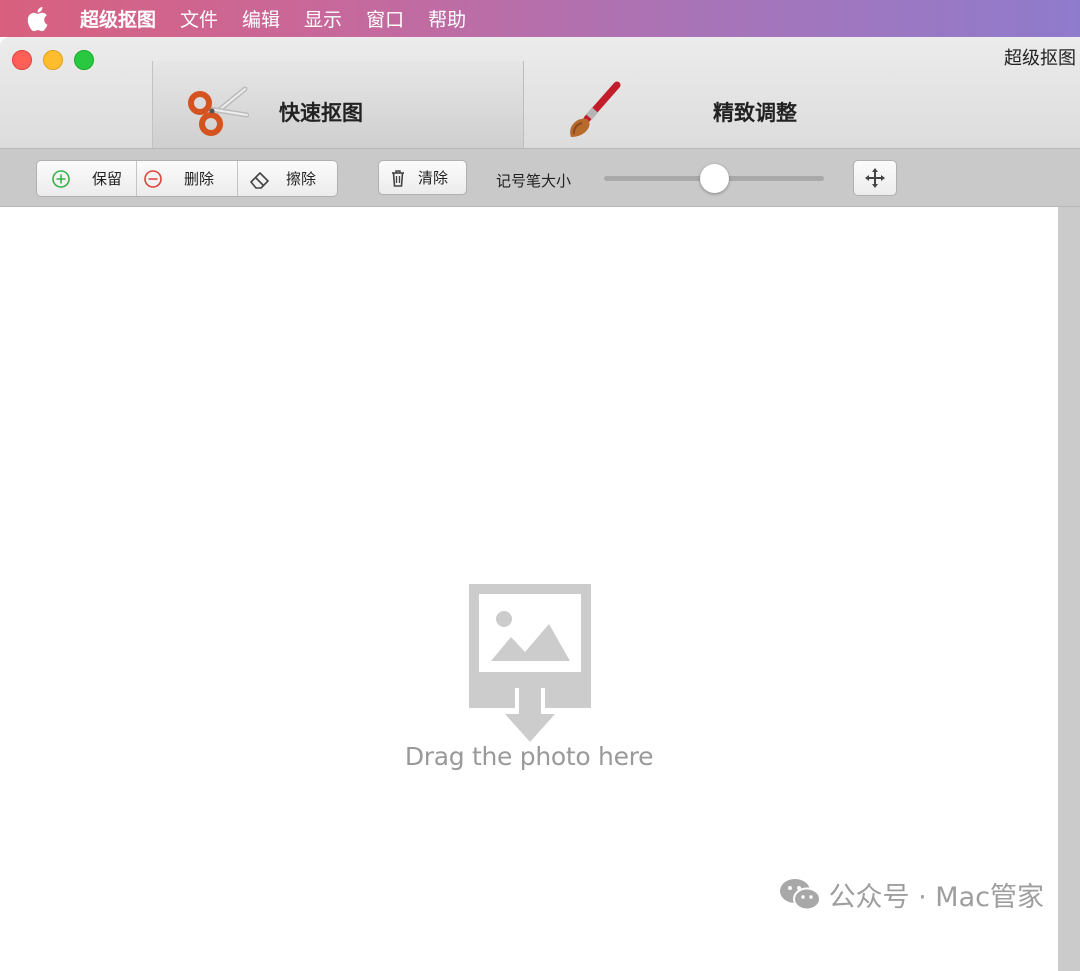 The height and width of the screenshot is (971, 1080). I want to click on minus-circle-icon, so click(153, 178).